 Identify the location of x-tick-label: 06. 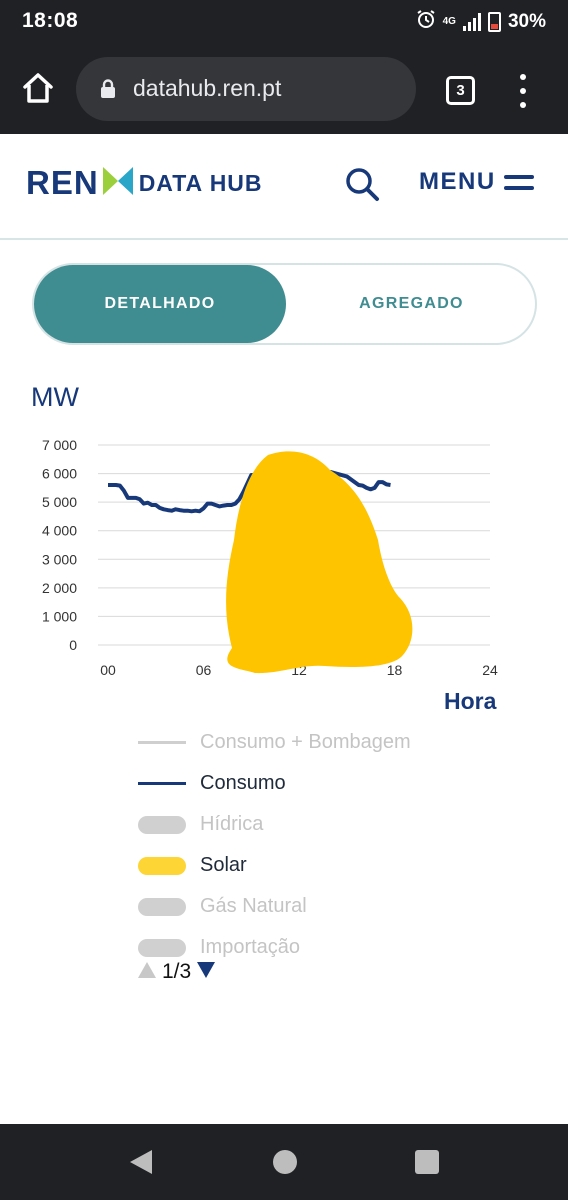
(204, 670).